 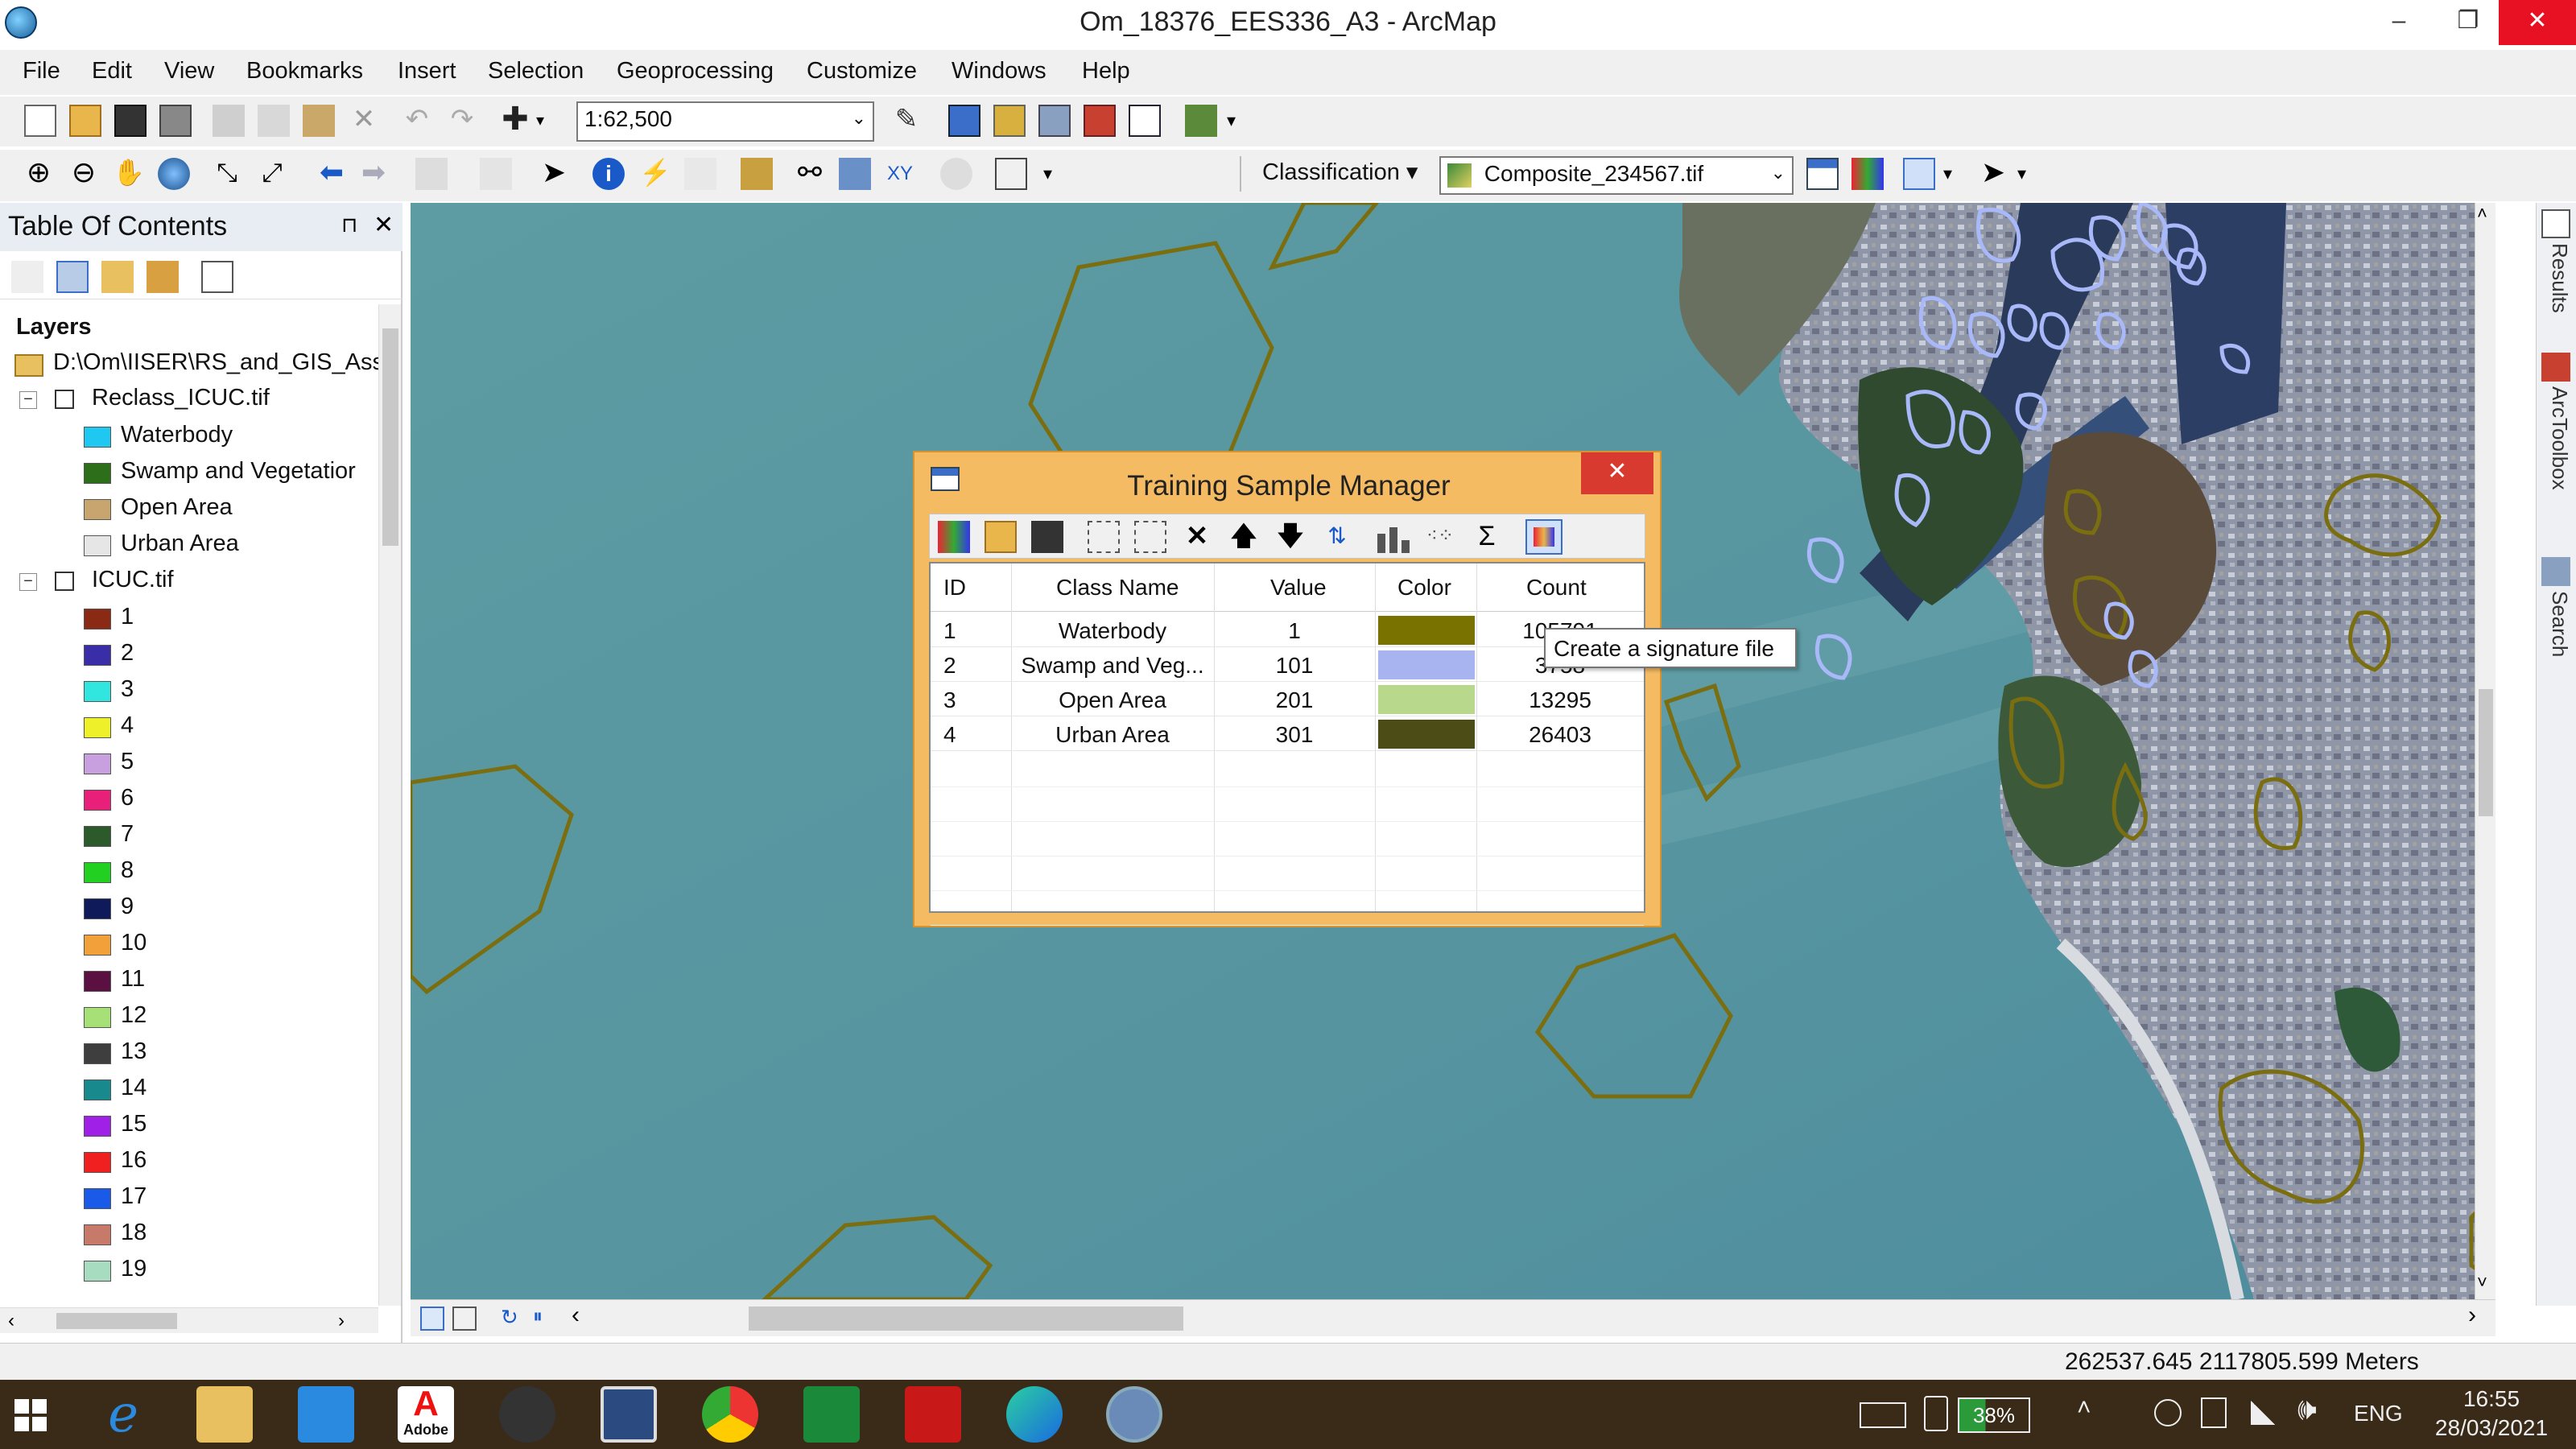 I want to click on scroll-up-icon: ˄, so click(x=2482, y=213).